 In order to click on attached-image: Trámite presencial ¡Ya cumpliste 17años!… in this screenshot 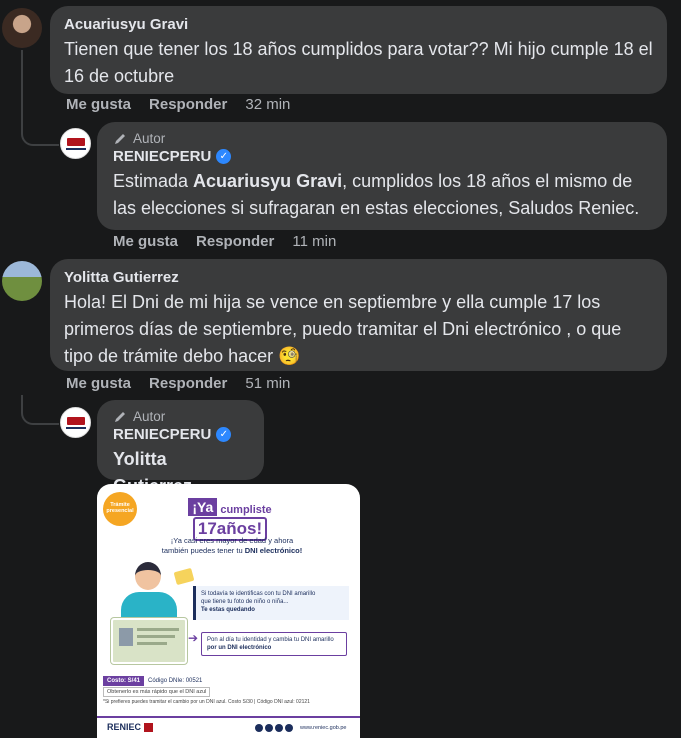, I will do `click(228, 611)`.